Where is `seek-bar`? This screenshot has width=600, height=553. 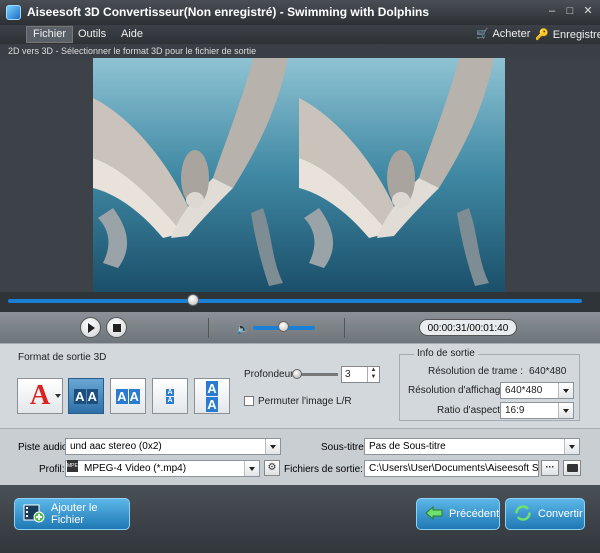
seek-bar is located at coordinates (300, 302).